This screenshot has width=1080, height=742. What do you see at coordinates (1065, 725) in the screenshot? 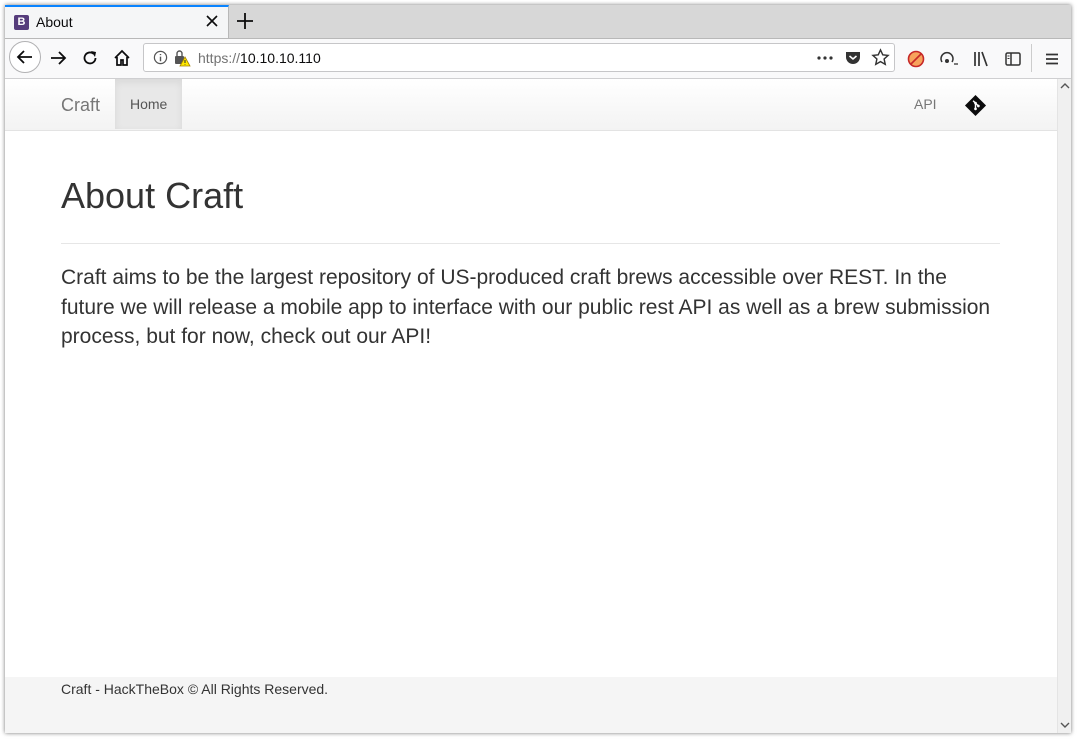
I see `scroll-down-icon` at bounding box center [1065, 725].